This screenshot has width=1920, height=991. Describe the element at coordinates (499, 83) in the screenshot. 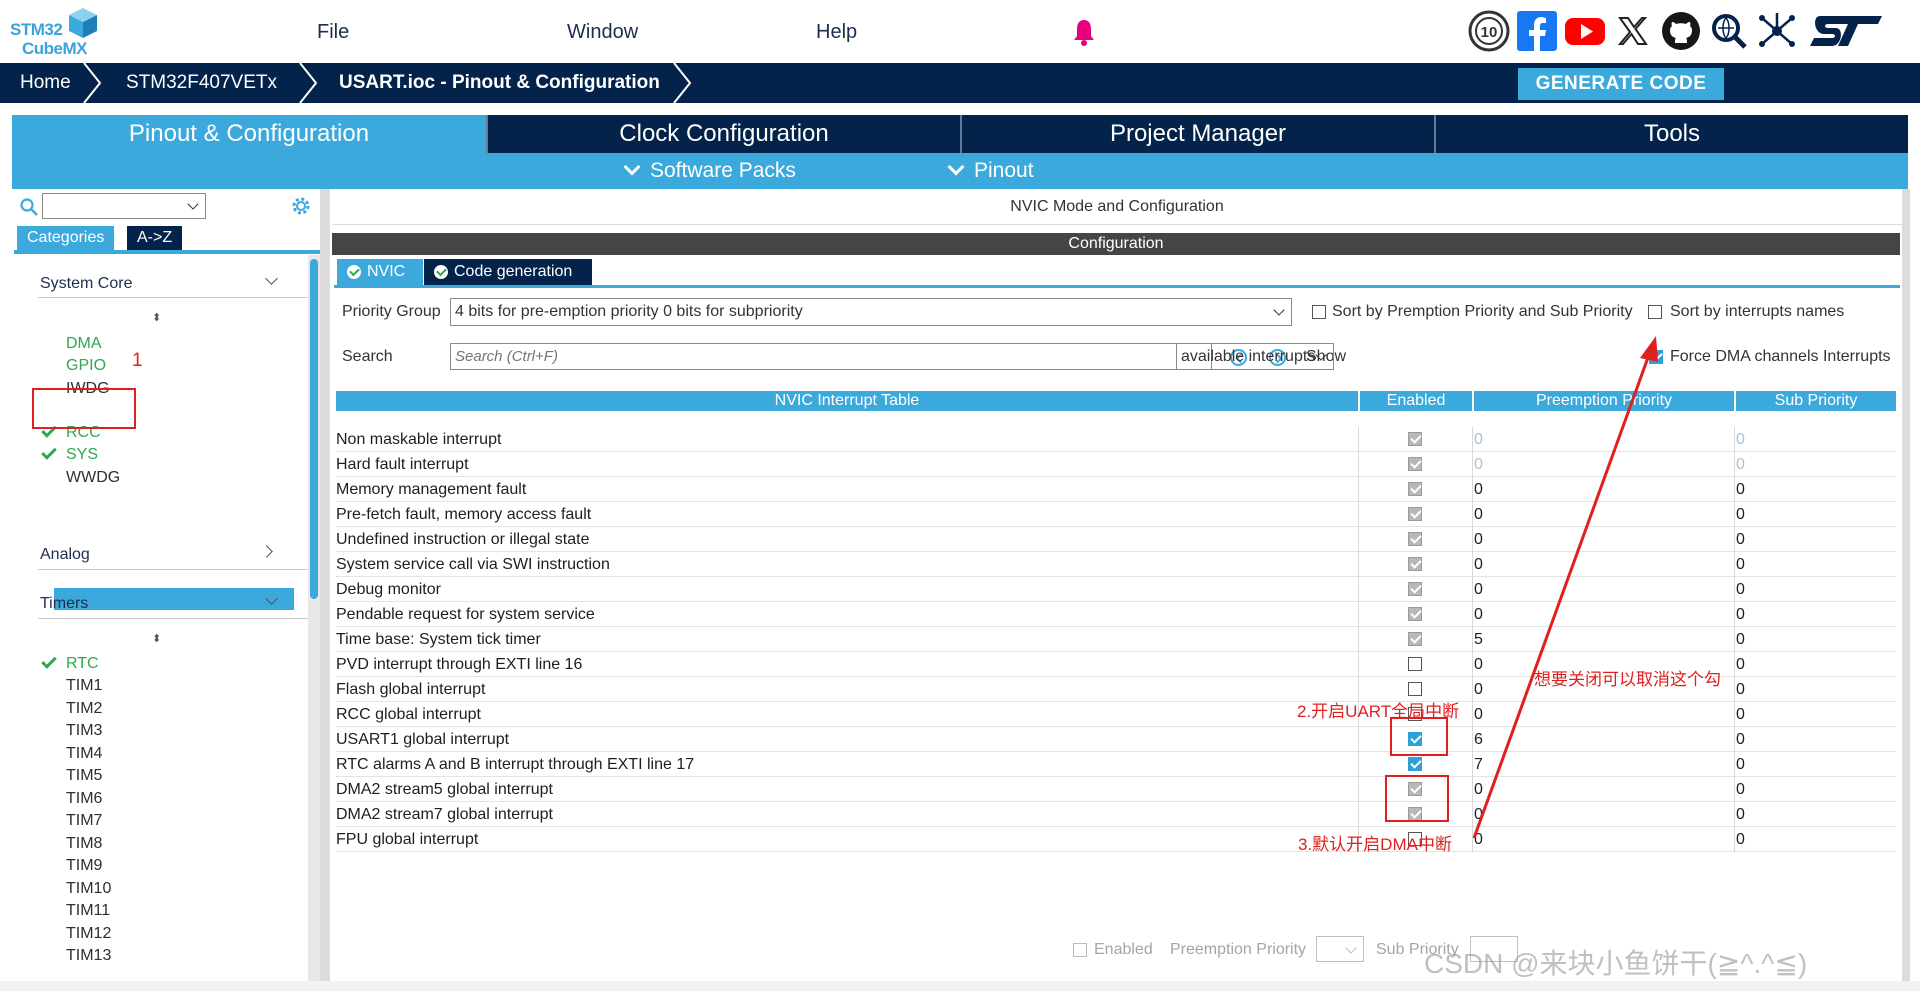

I see `breadcrumb-project: USART.ioc - Pinout & Configuration` at that location.